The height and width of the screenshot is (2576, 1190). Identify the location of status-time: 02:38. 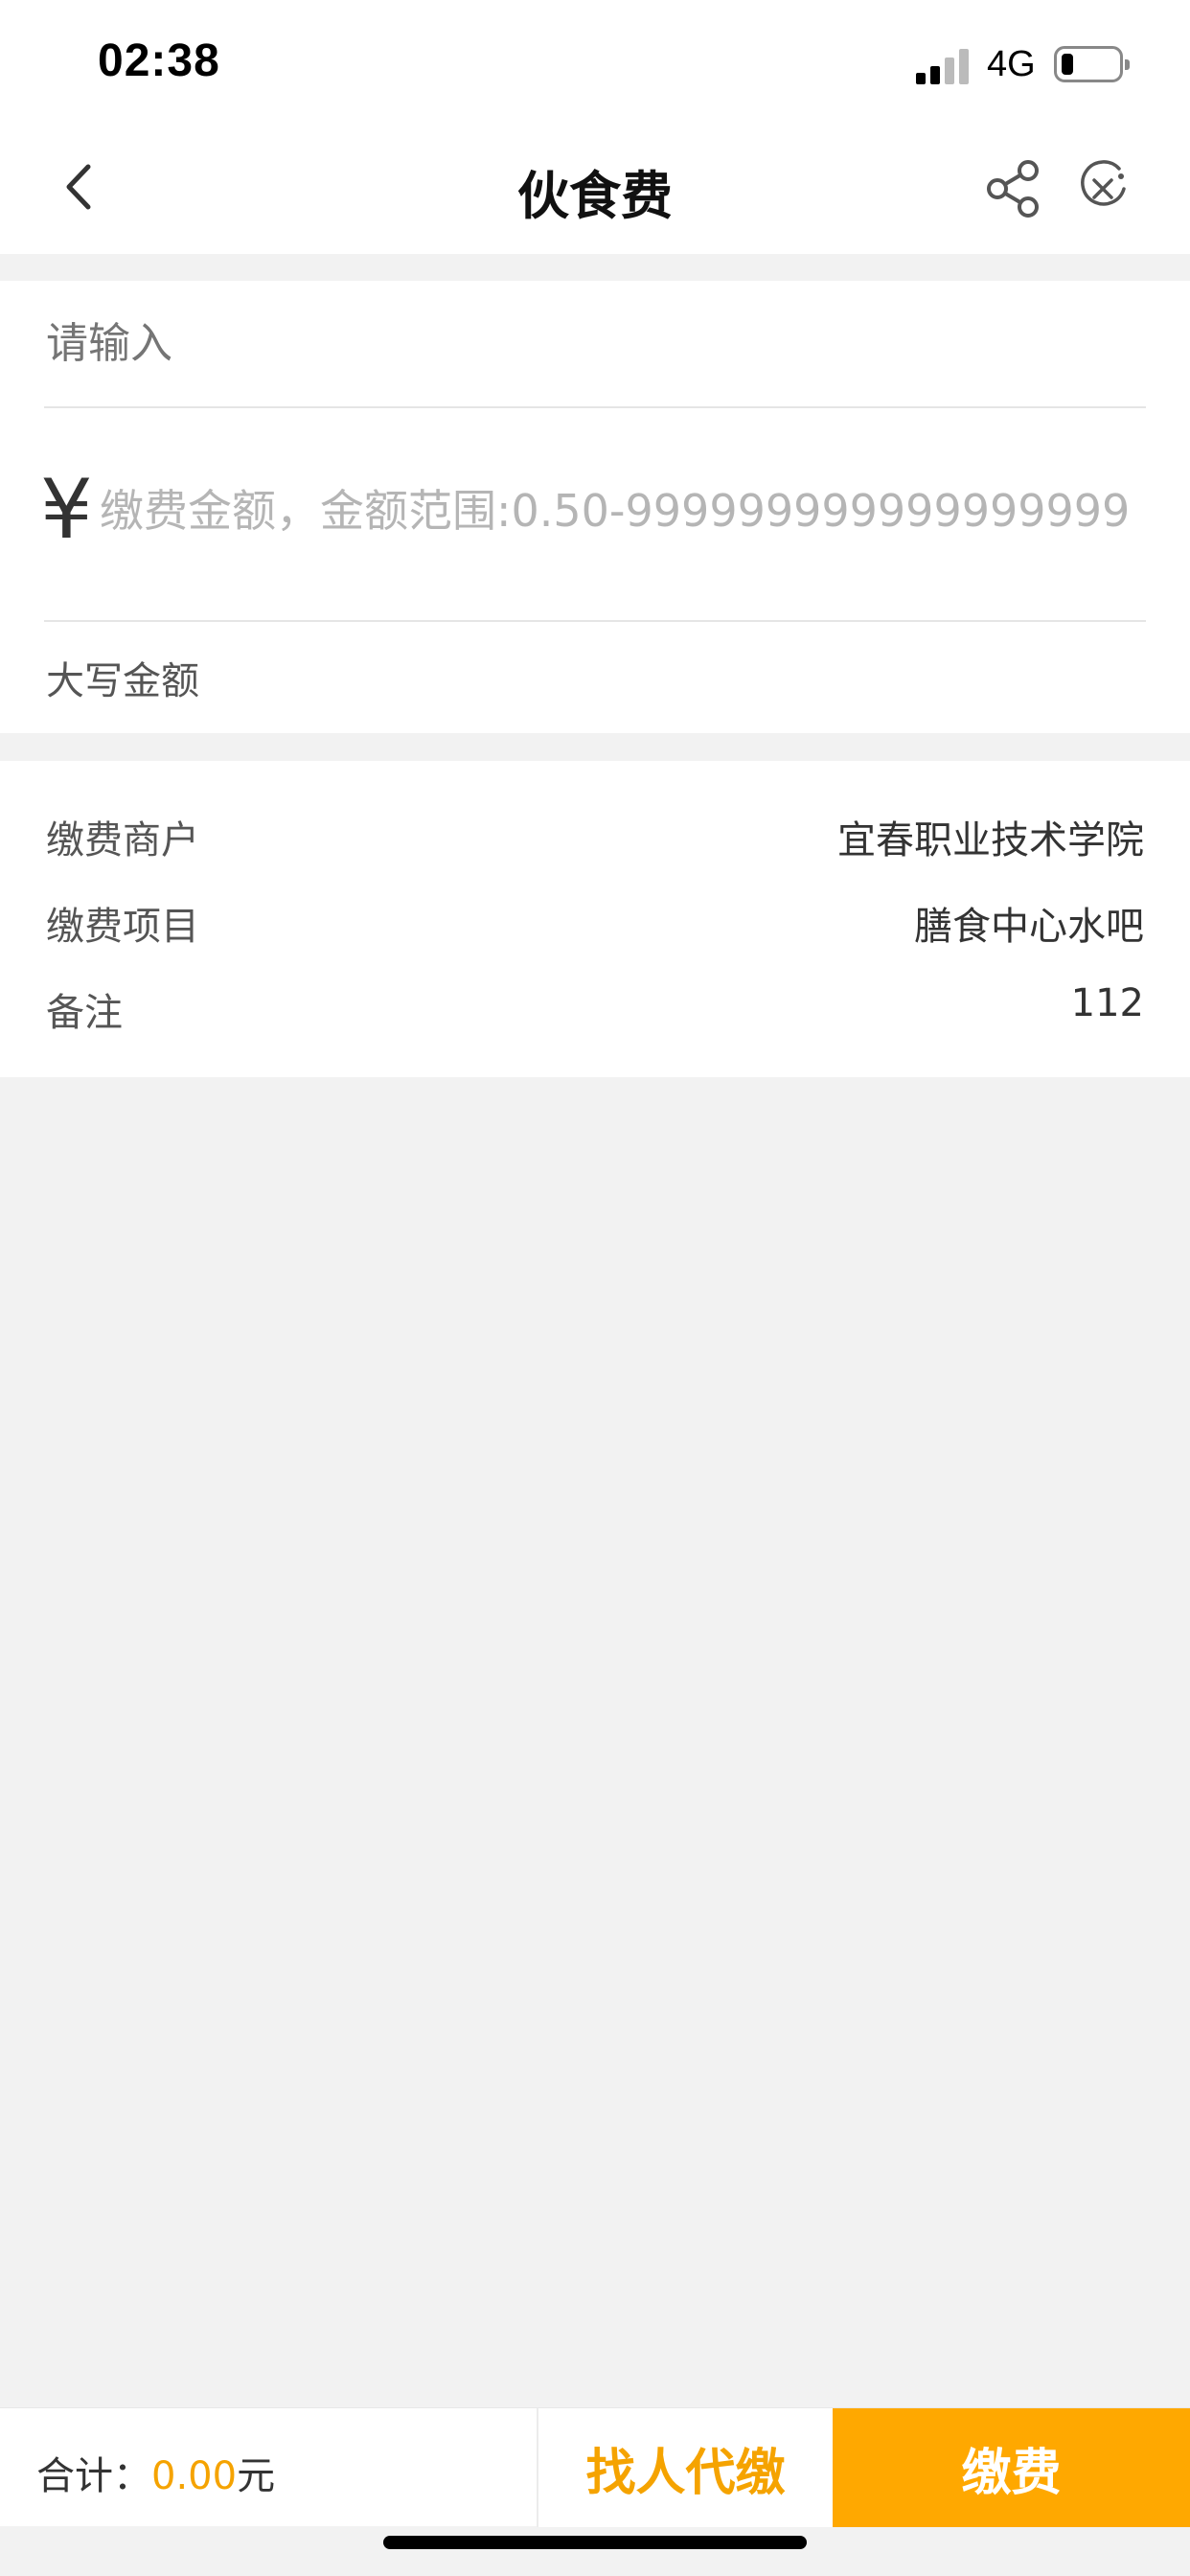
(159, 60).